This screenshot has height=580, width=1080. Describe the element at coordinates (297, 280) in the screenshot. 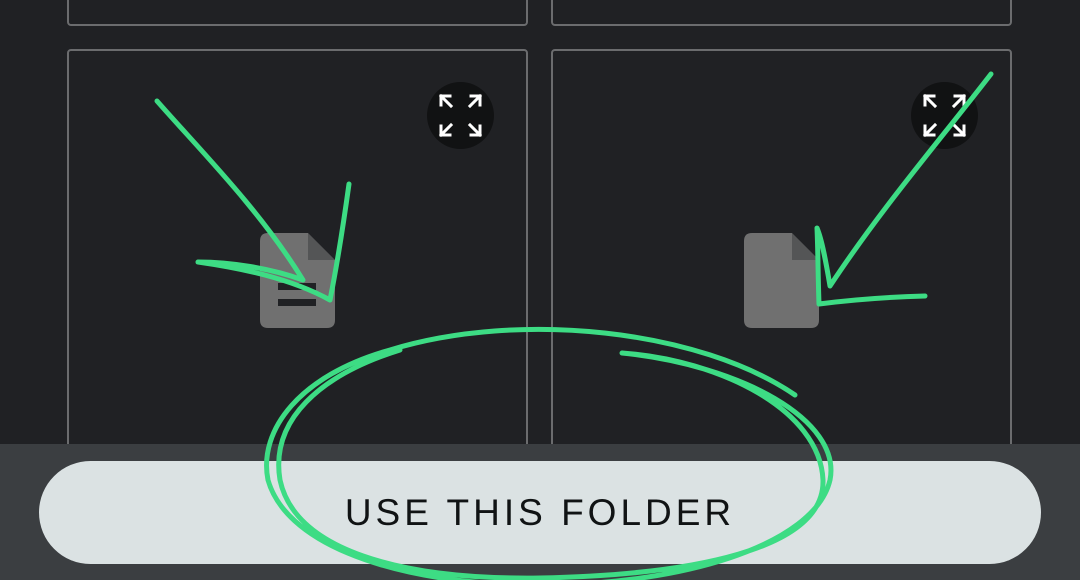

I see `document-text-icon` at that location.